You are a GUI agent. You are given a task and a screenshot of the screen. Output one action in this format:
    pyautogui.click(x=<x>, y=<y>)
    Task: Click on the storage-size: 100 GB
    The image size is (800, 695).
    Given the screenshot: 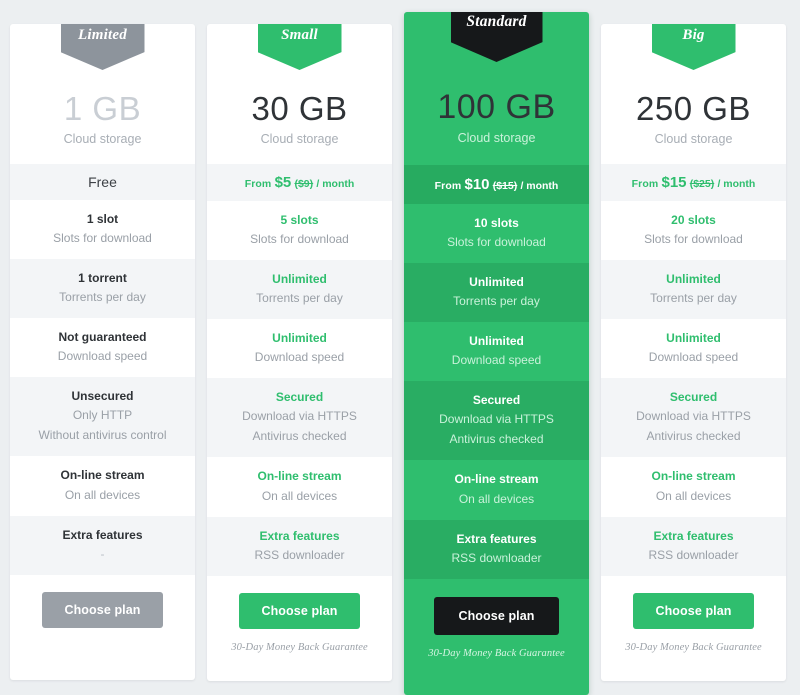 What is the action you would take?
    pyautogui.click(x=496, y=107)
    